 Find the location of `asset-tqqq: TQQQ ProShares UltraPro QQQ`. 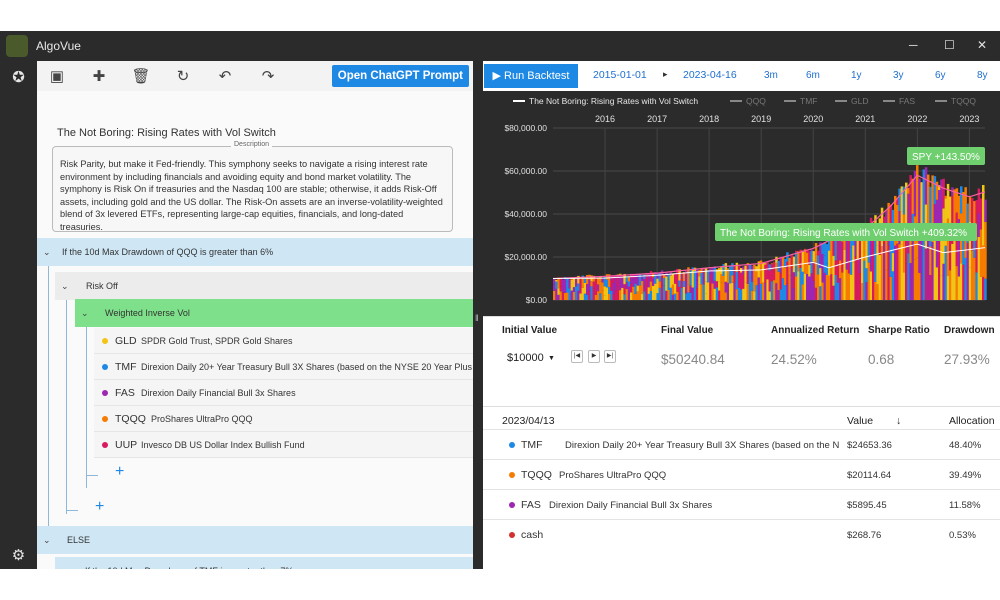

asset-tqqq: TQQQ ProShares UltraPro QQQ is located at coordinates (283, 419).